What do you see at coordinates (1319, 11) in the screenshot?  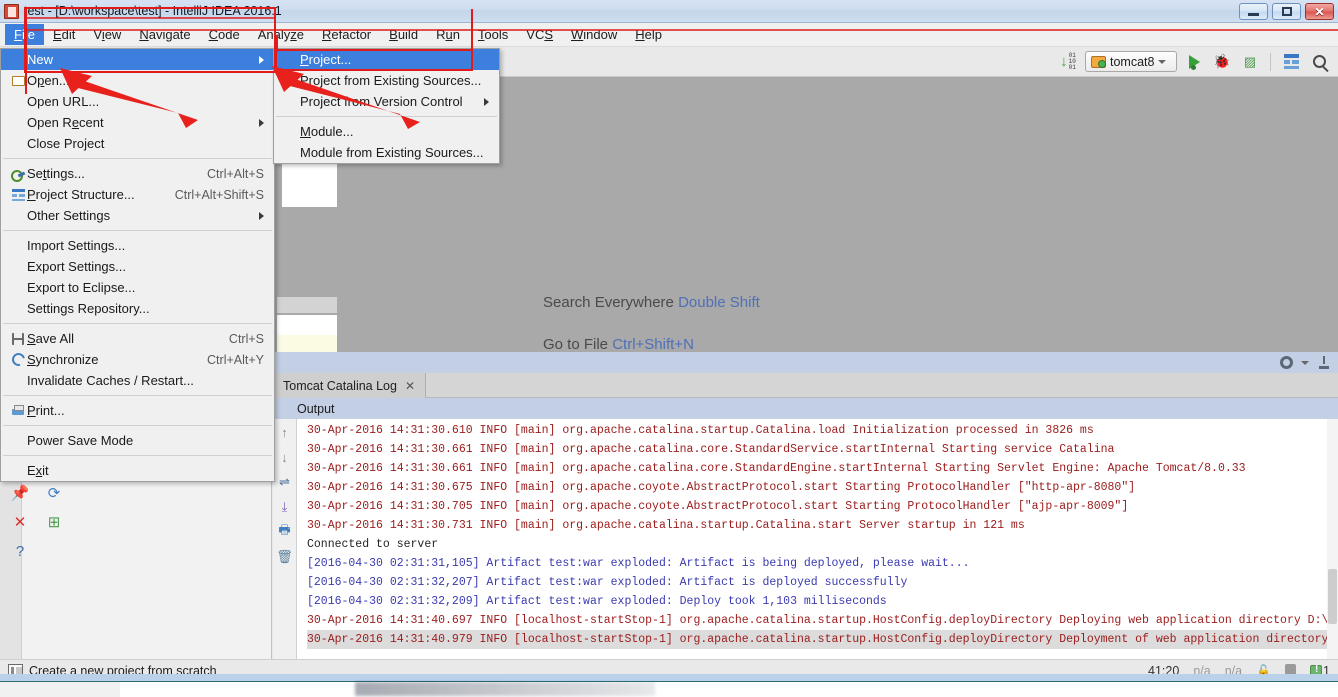 I see `close-button: ✕` at bounding box center [1319, 11].